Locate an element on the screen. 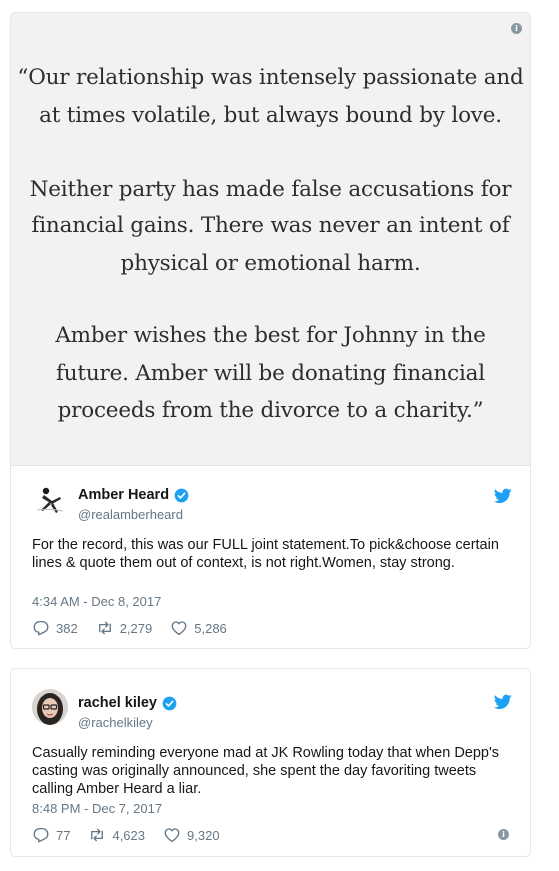 This screenshot has width=559, height=871. reply-button: 382 is located at coordinates (55, 628).